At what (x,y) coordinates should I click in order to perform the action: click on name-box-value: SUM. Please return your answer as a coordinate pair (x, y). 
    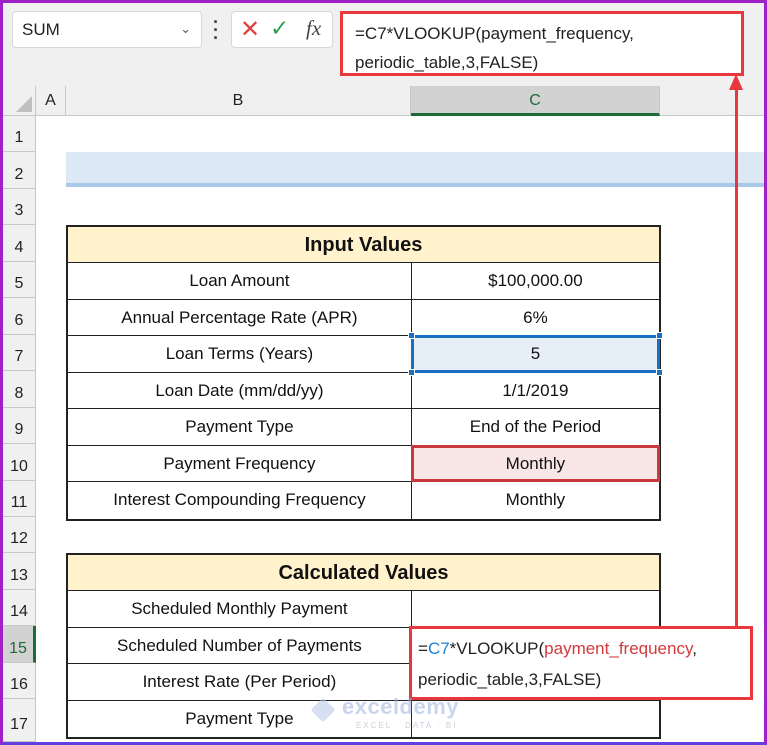
    Looking at the image, I should click on (41, 29).